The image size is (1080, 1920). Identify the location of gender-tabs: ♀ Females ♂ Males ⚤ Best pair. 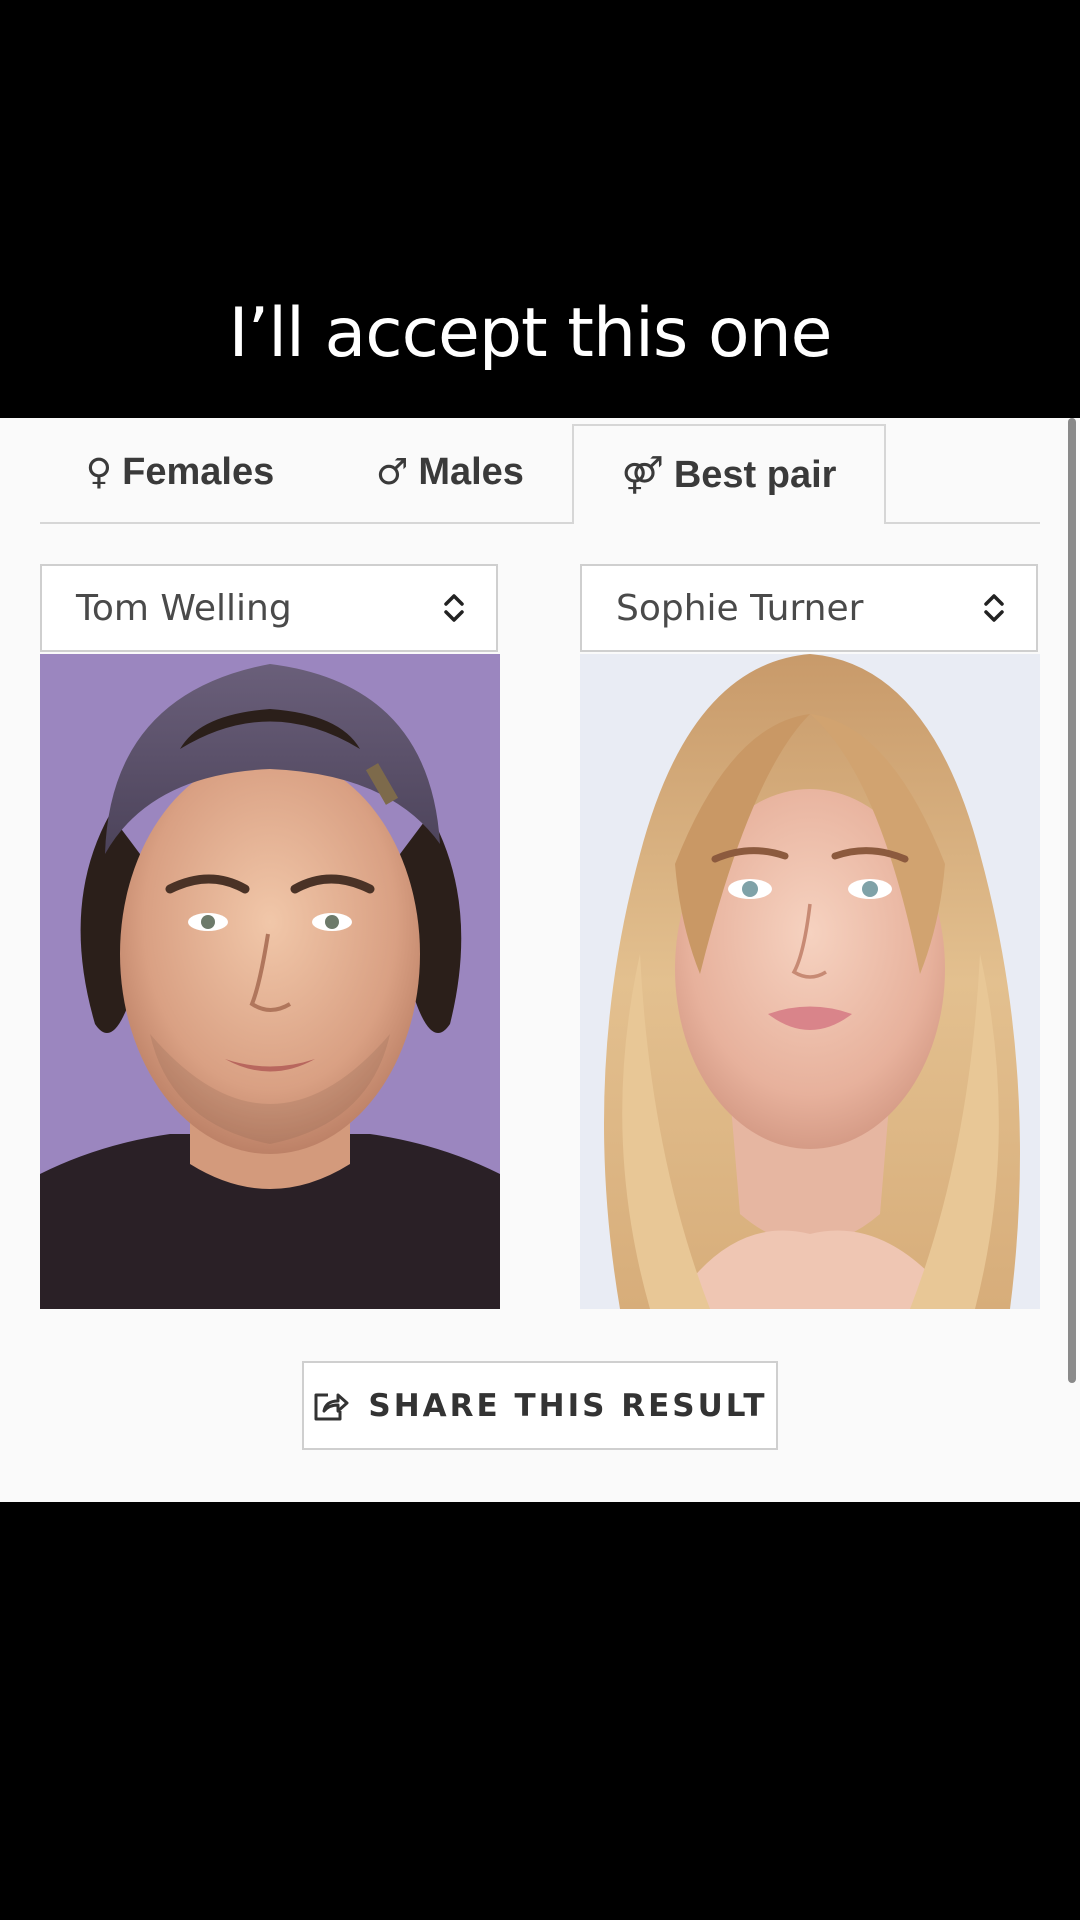
(540, 474).